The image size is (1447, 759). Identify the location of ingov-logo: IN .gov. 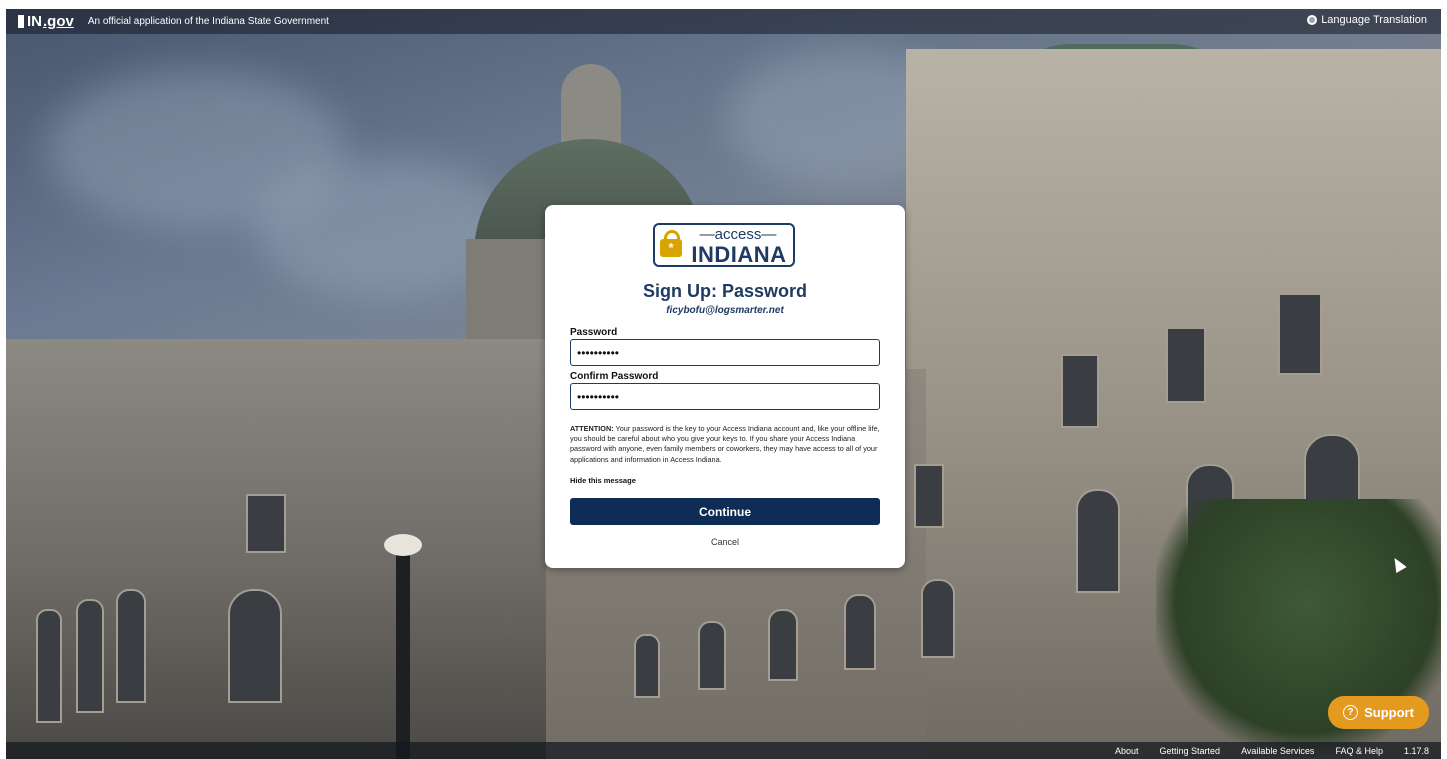
(46, 21).